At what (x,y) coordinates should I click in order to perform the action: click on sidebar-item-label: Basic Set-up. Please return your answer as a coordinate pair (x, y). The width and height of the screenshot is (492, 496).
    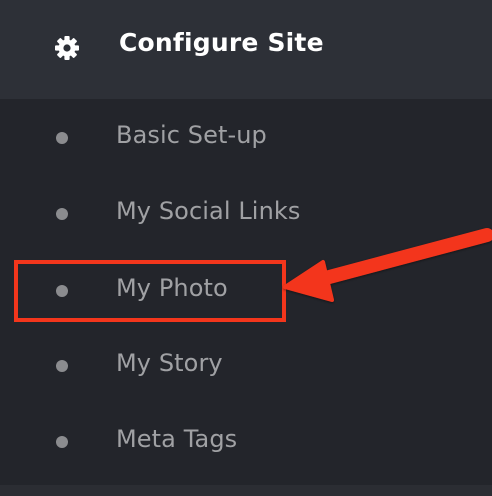
    Looking at the image, I should click on (191, 135).